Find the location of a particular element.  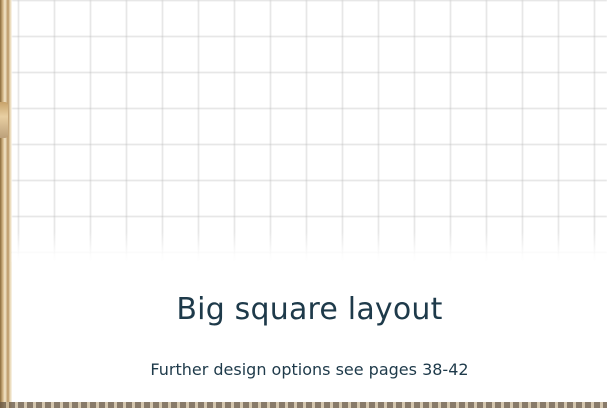

caption-subtitle: Further design options see pages 38-42 is located at coordinates (309, 369).